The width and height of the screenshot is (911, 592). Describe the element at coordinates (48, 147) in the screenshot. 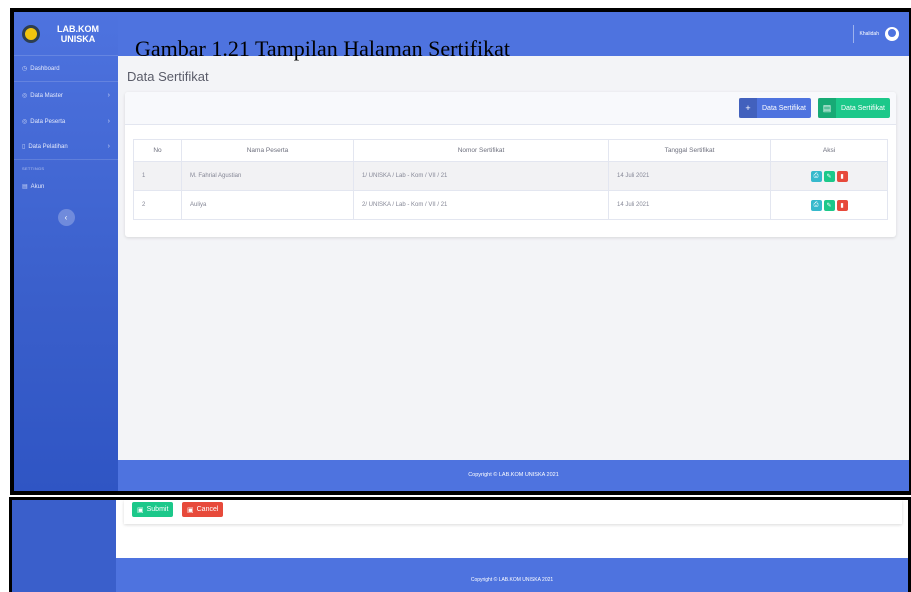

I see `sidebar-item-label: Data Pelatihan` at that location.